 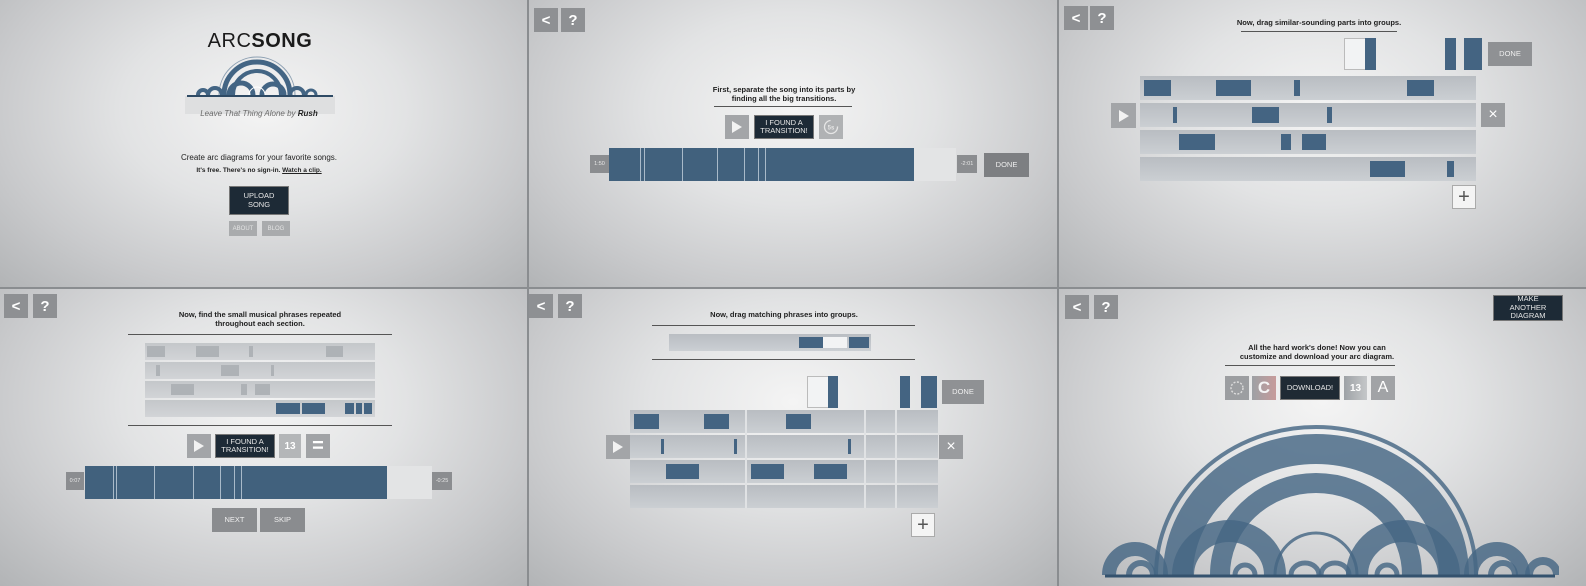 What do you see at coordinates (782, 164) in the screenshot?
I see `song-timeline` at bounding box center [782, 164].